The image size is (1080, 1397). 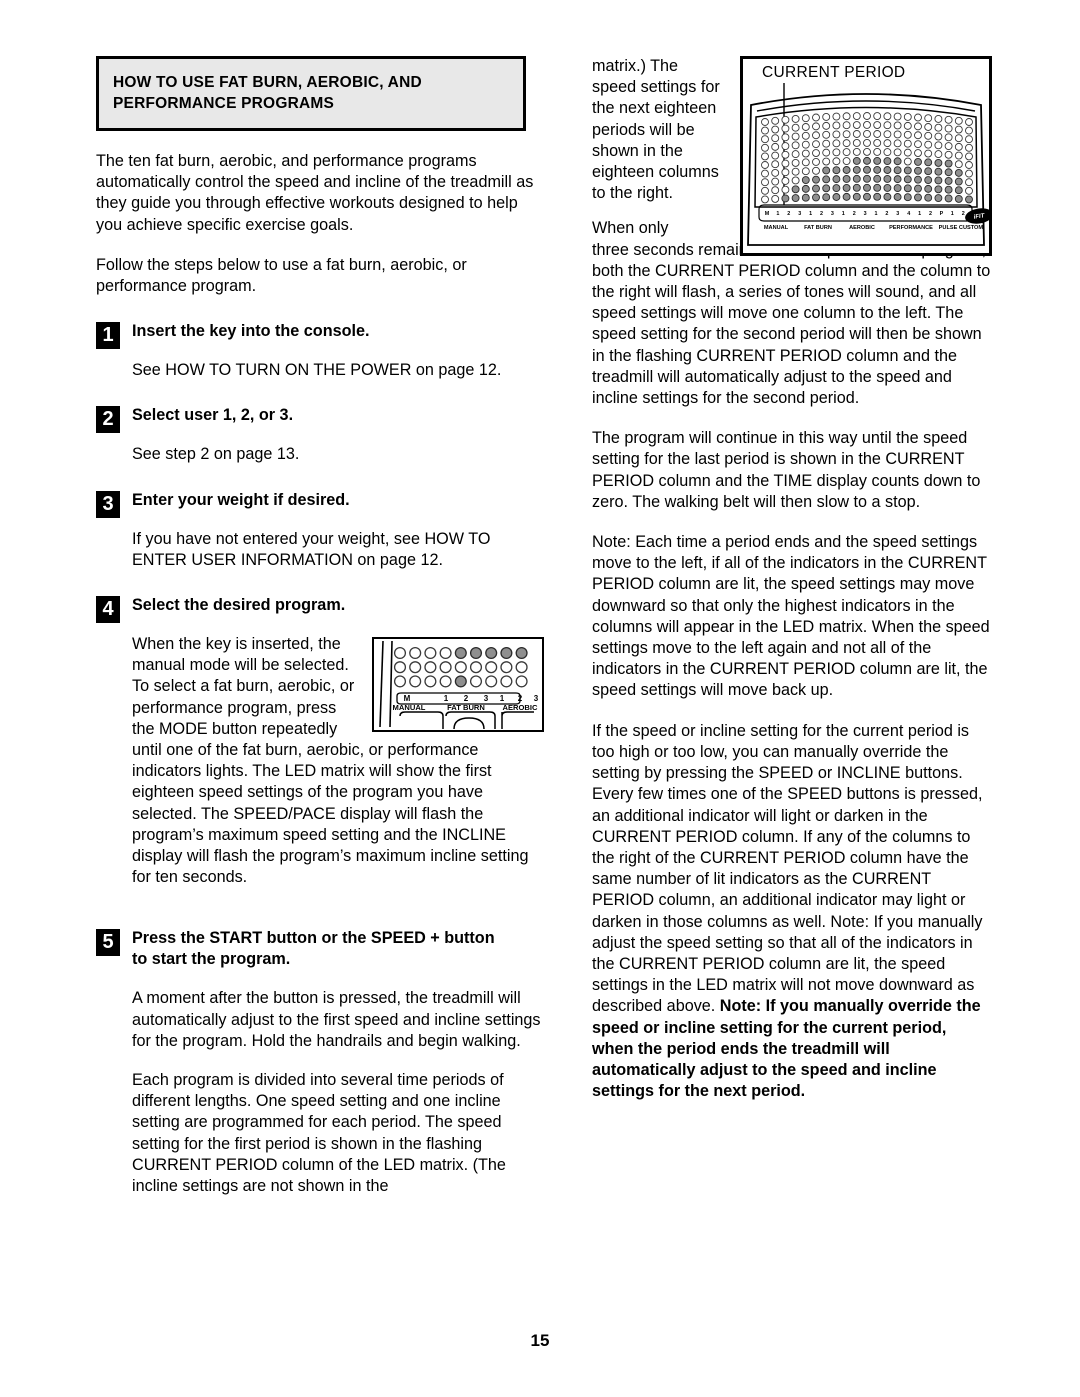 I want to click on led-group-label: PULSE, so click(x=948, y=228).